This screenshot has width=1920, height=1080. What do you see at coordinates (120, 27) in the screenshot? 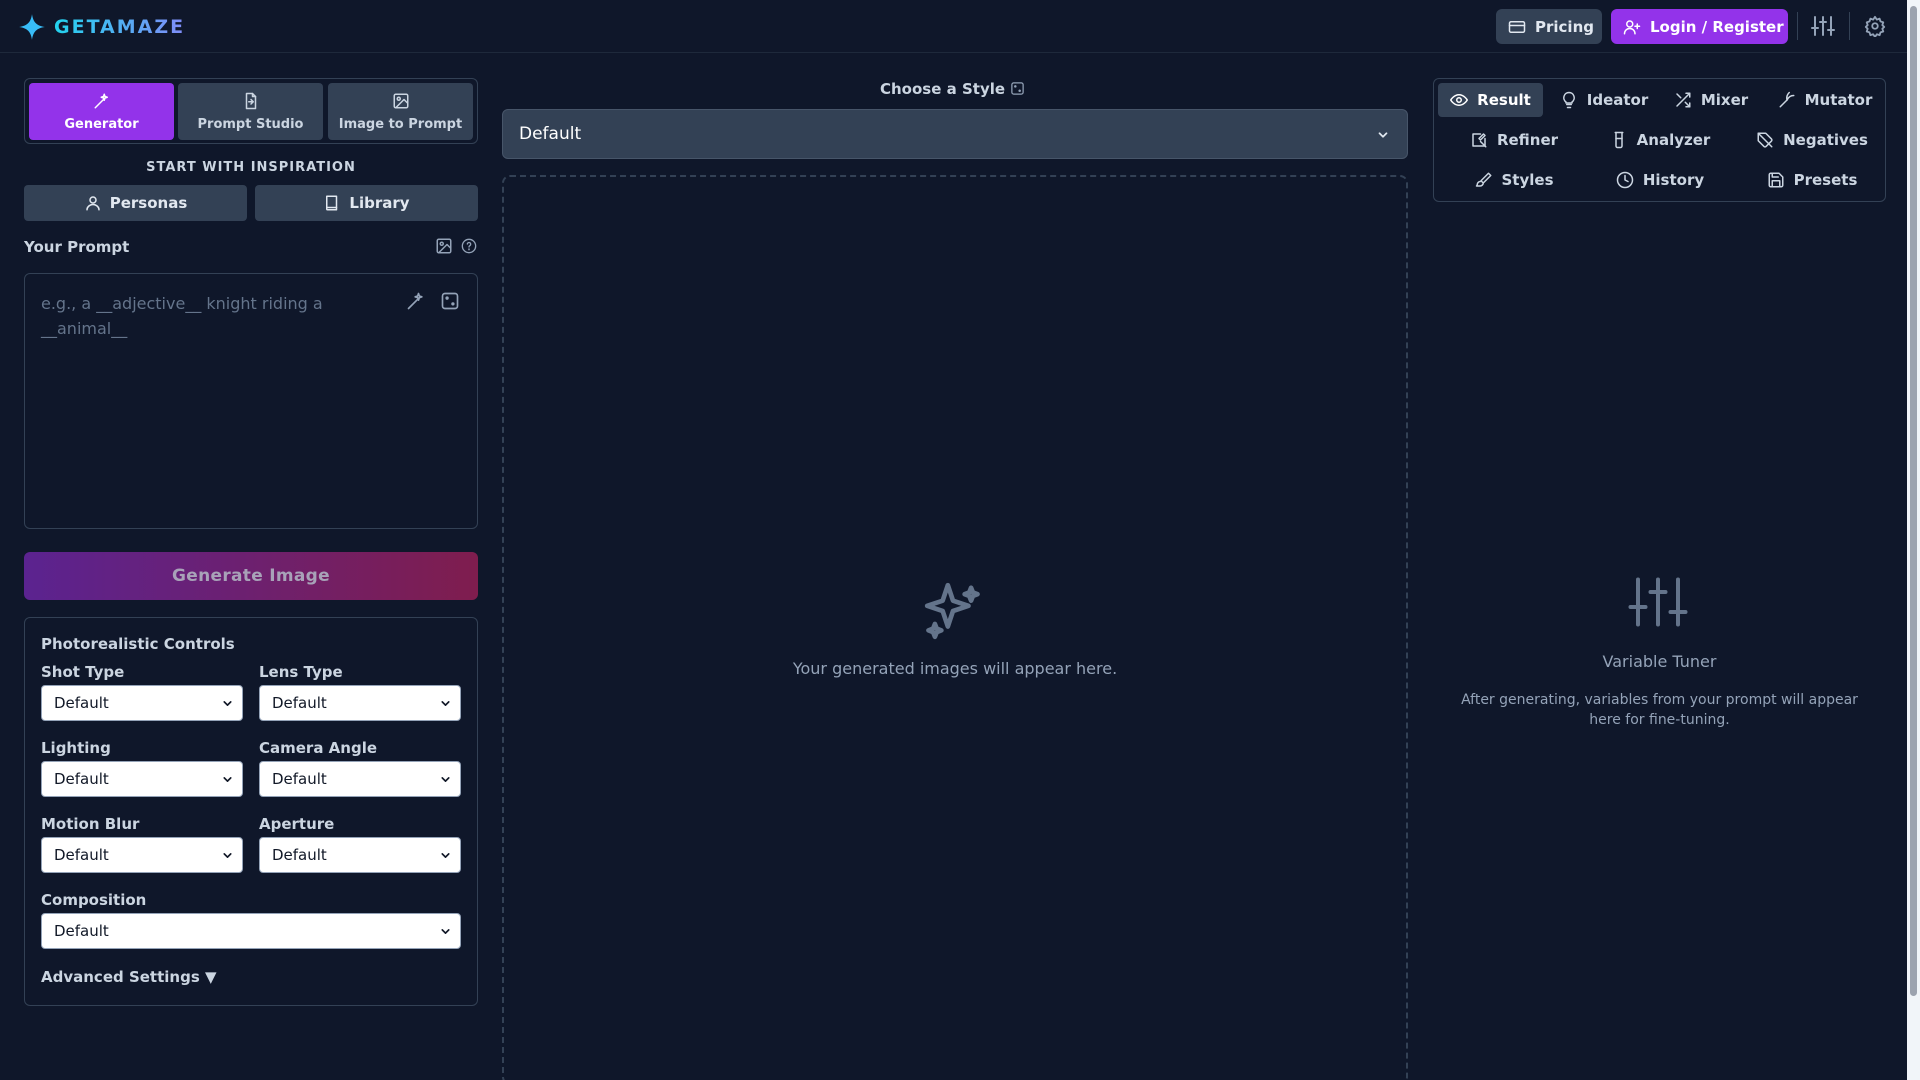
I see `brand-name: GETAMAZE` at bounding box center [120, 27].